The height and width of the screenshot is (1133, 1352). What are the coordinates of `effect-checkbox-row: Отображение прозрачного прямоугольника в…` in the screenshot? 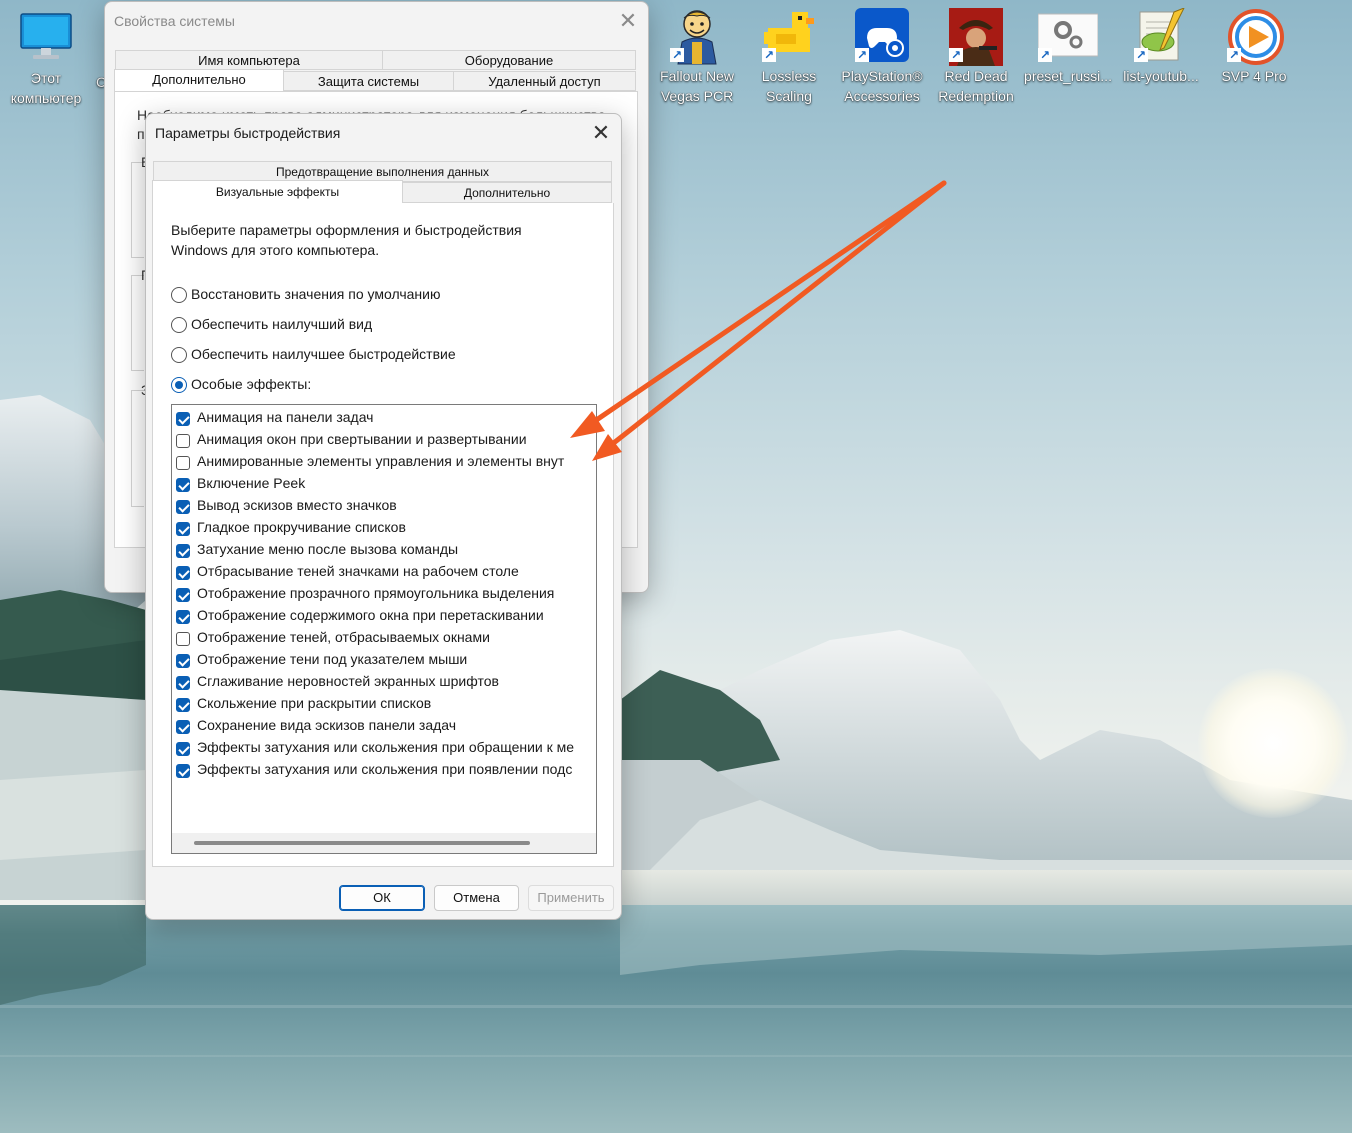 It's located at (363, 593).